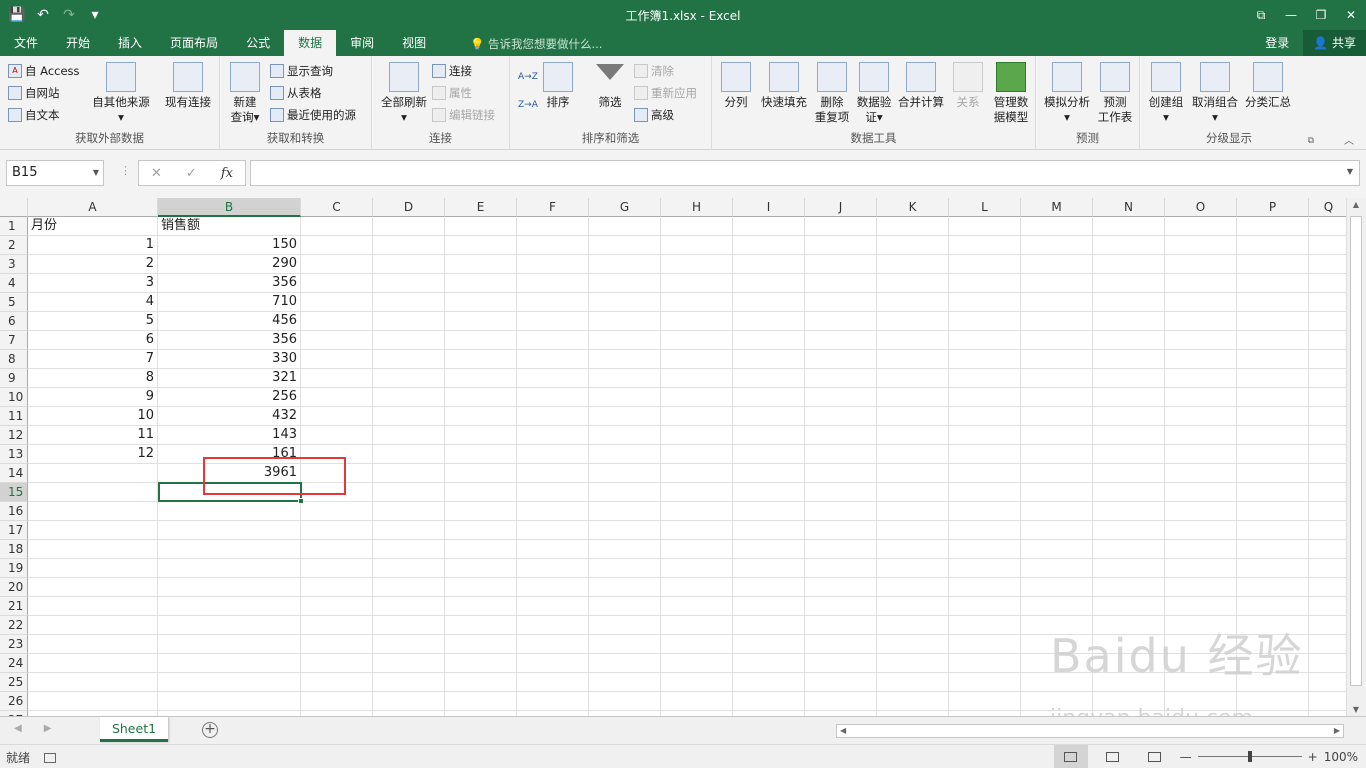  Describe the element at coordinates (1334, 43) in the screenshot. I see `share-button: 👤 共享` at that location.